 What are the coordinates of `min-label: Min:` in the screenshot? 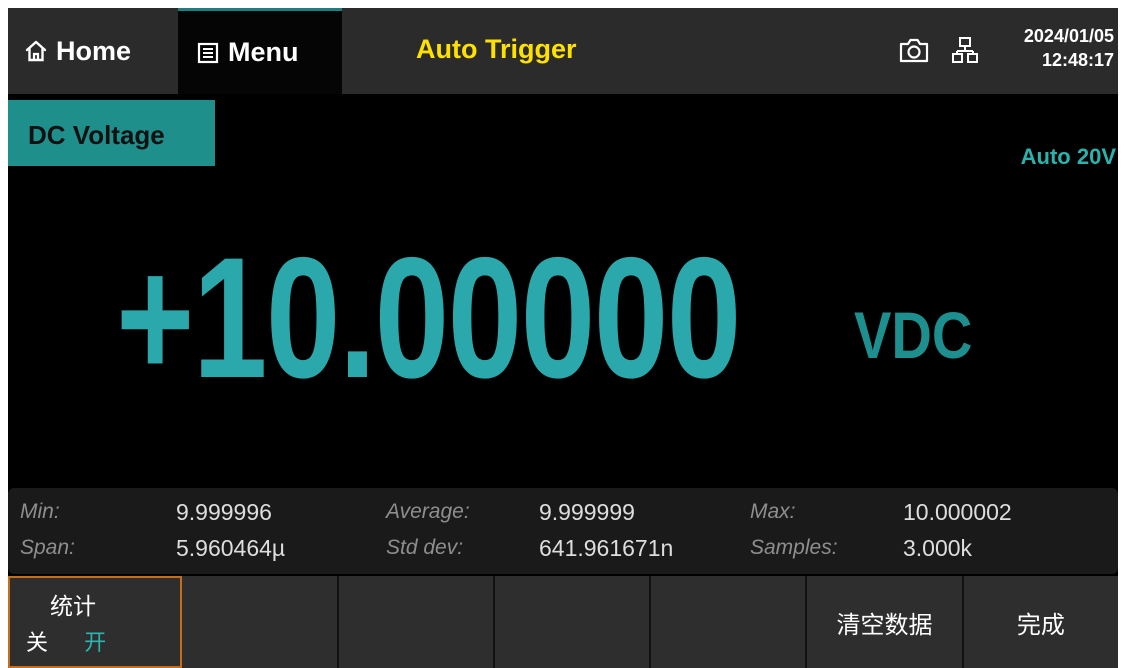 It's located at (40, 511).